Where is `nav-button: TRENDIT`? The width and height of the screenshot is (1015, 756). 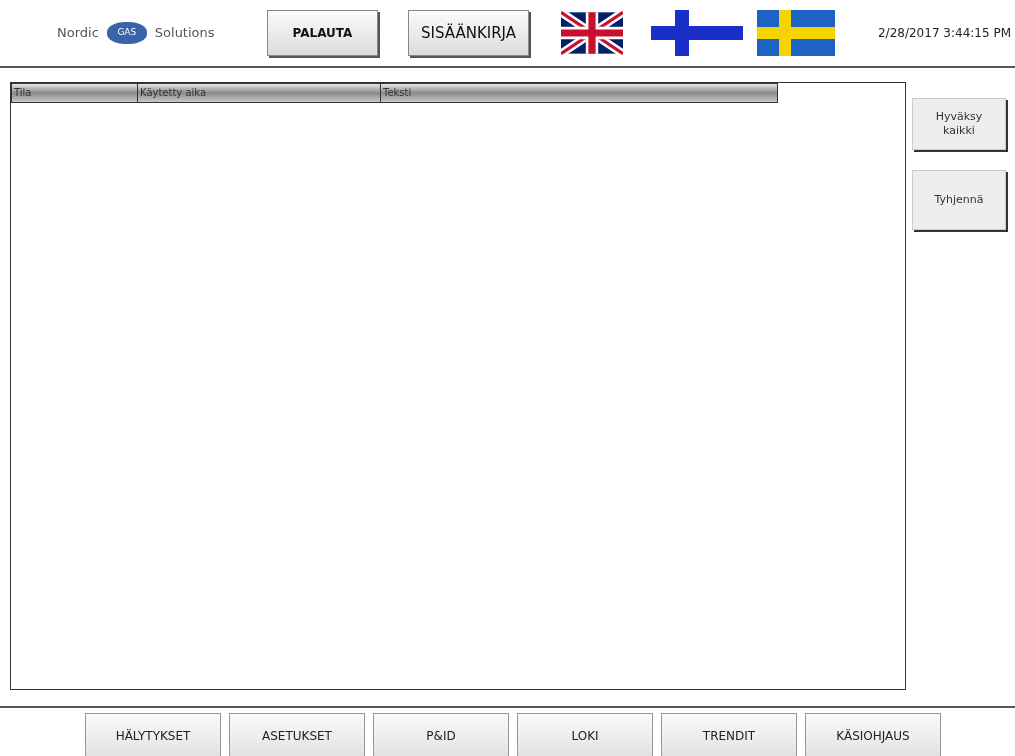 nav-button: TRENDIT is located at coordinates (729, 734).